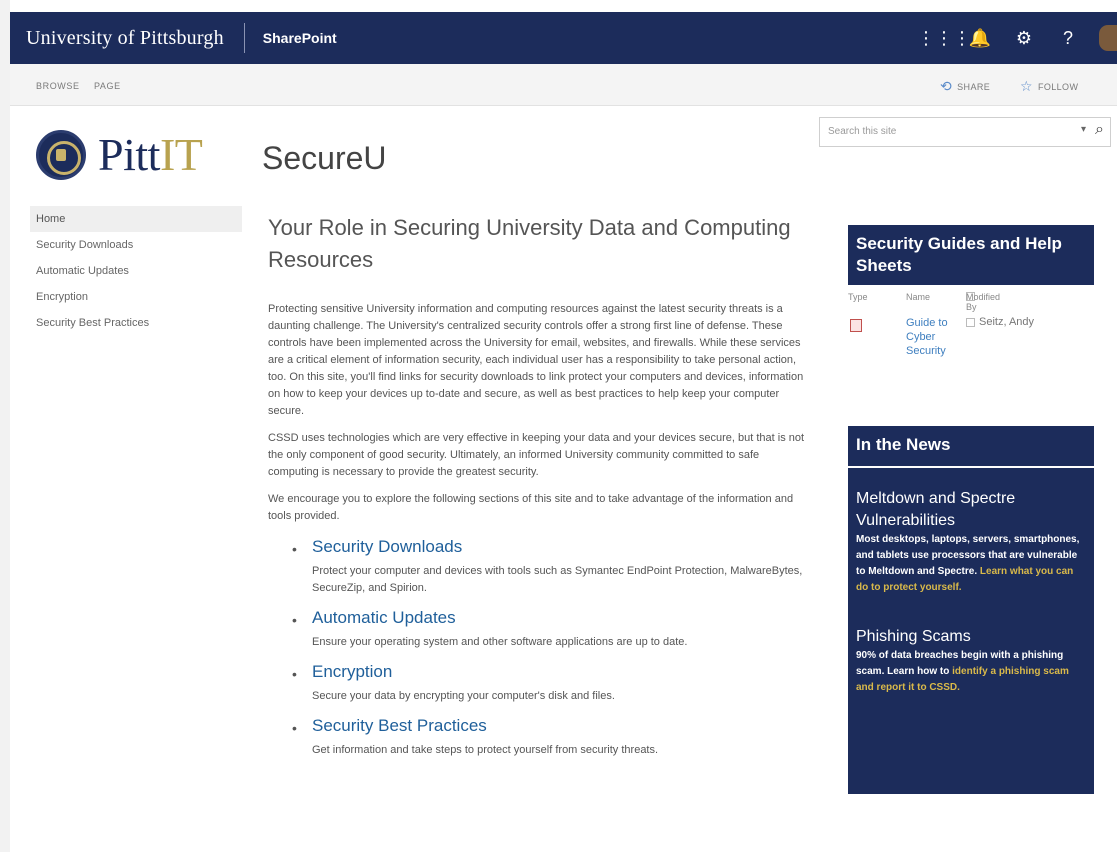  I want to click on suite-bar-divider, so click(244, 38).